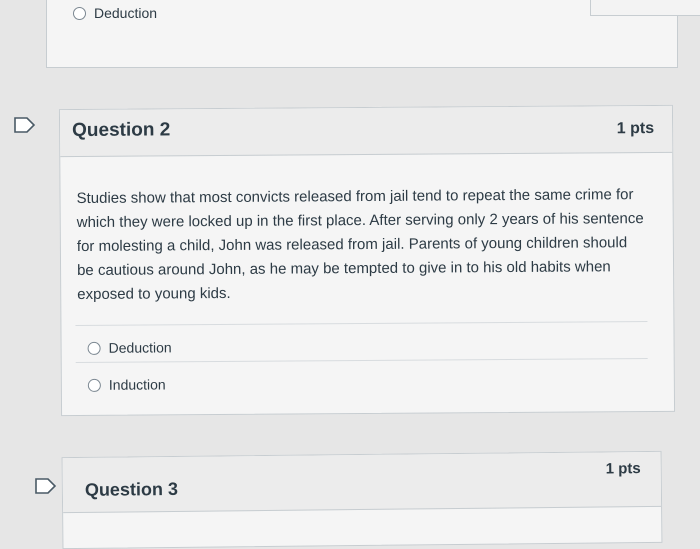 The image size is (700, 549). What do you see at coordinates (361, 324) in the screenshot?
I see `answers-divider` at bounding box center [361, 324].